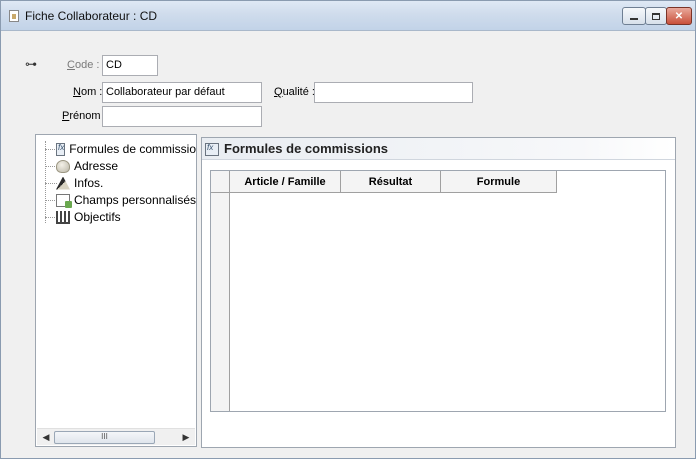 This screenshot has height=459, width=696. I want to click on close-icon: ✕, so click(679, 16).